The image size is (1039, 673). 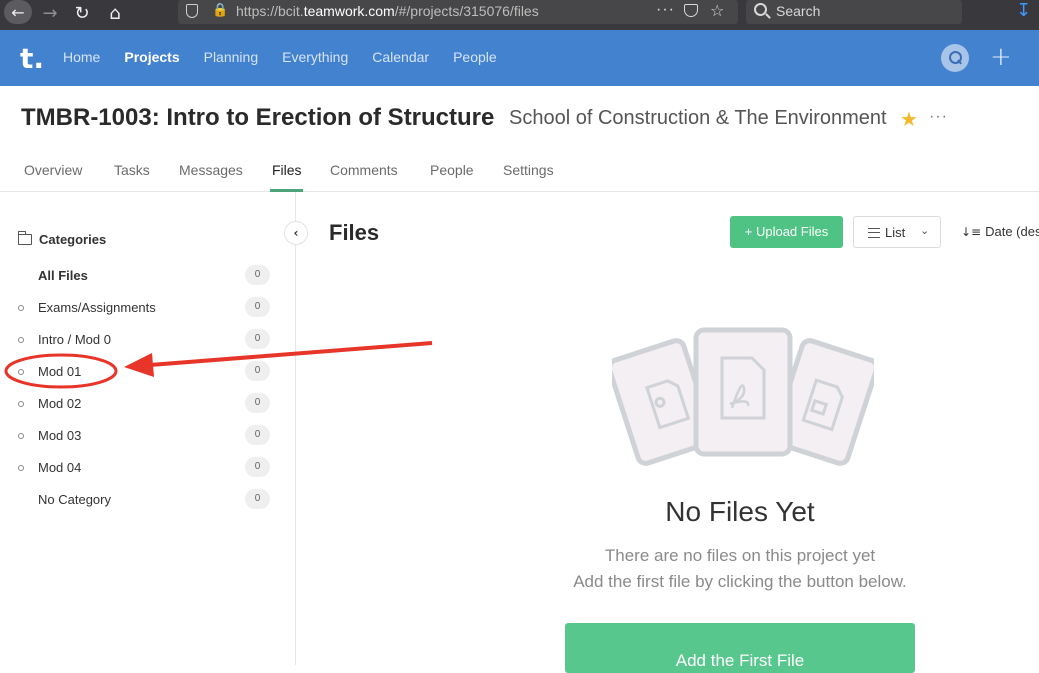 What do you see at coordinates (60, 435) in the screenshot?
I see `category-label: Mod 03` at bounding box center [60, 435].